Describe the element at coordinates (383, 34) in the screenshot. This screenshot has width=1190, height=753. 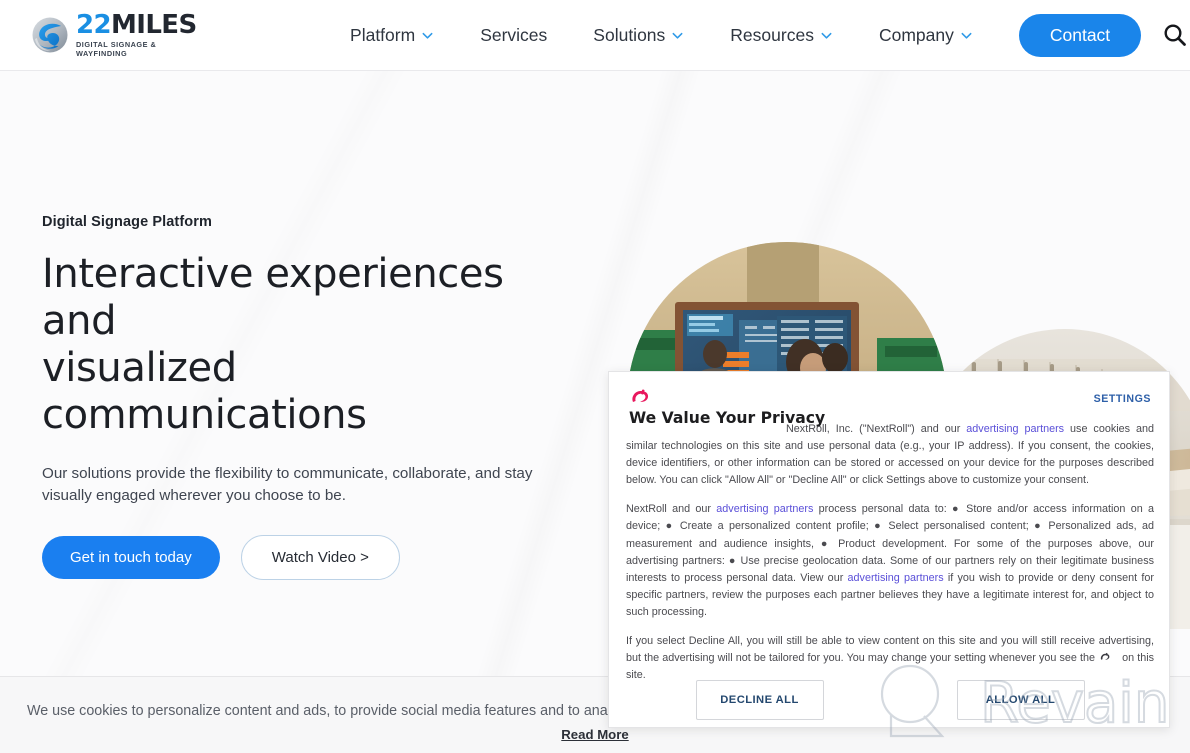
I see `nav-label: Platform` at that location.